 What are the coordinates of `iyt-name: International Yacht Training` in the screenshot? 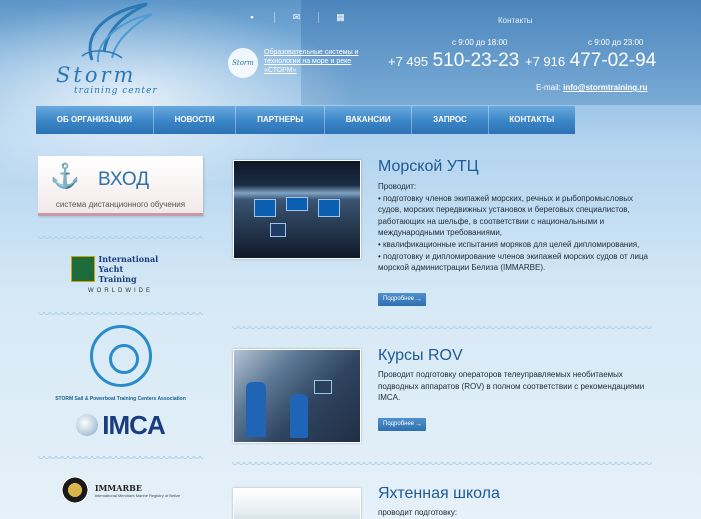 It's located at (128, 269).